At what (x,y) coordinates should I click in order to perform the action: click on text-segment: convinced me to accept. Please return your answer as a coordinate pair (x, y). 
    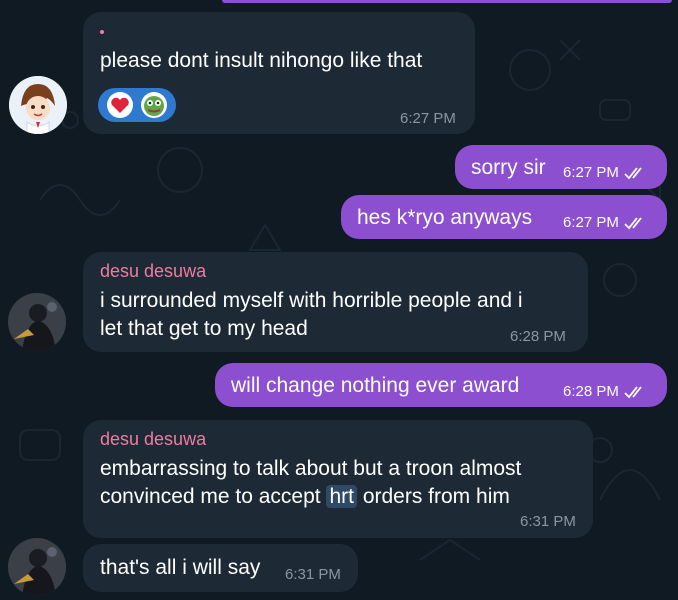
    Looking at the image, I should click on (213, 496).